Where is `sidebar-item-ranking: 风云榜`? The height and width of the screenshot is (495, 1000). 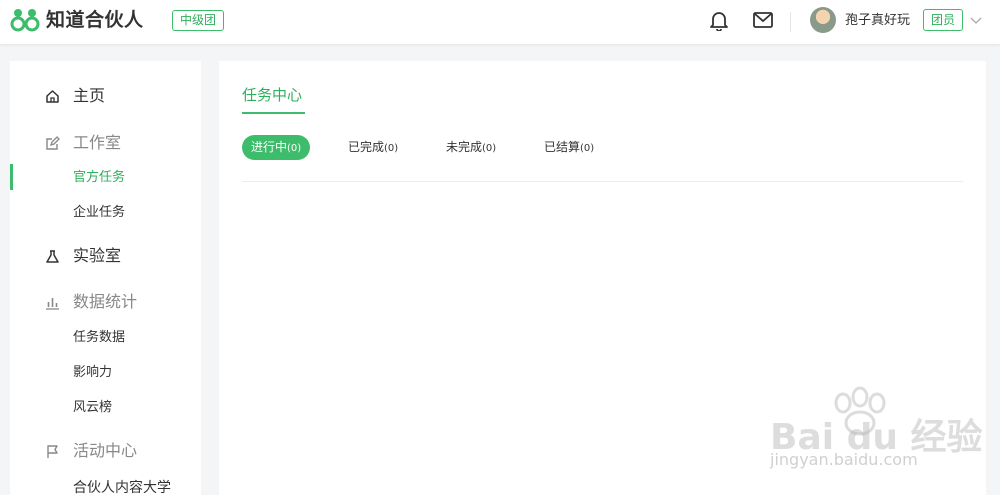 sidebar-item-ranking: 风云榜 is located at coordinates (105, 407).